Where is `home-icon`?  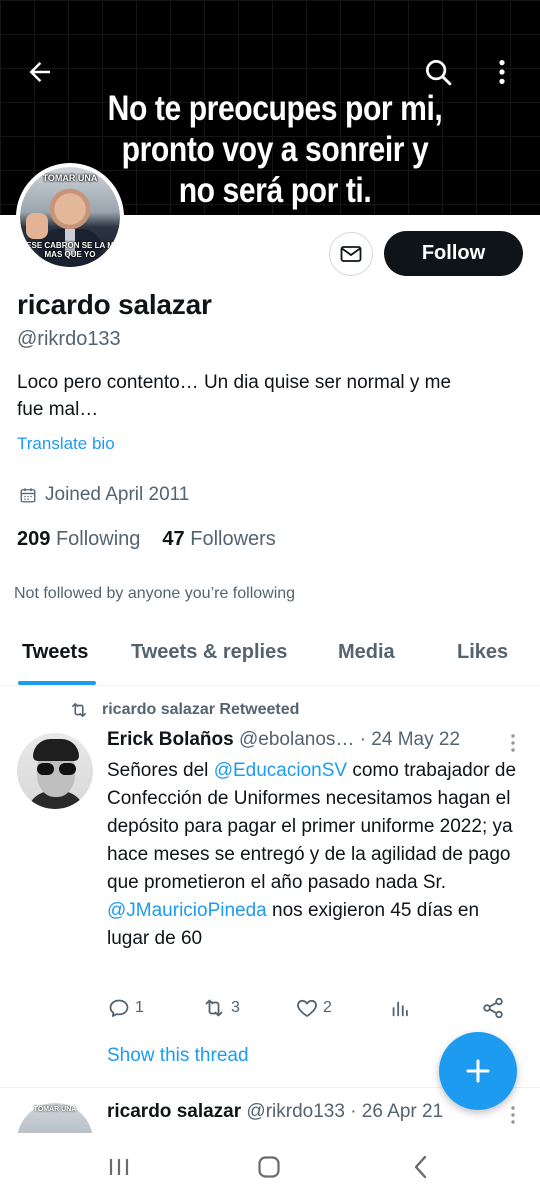
home-icon is located at coordinates (269, 1167).